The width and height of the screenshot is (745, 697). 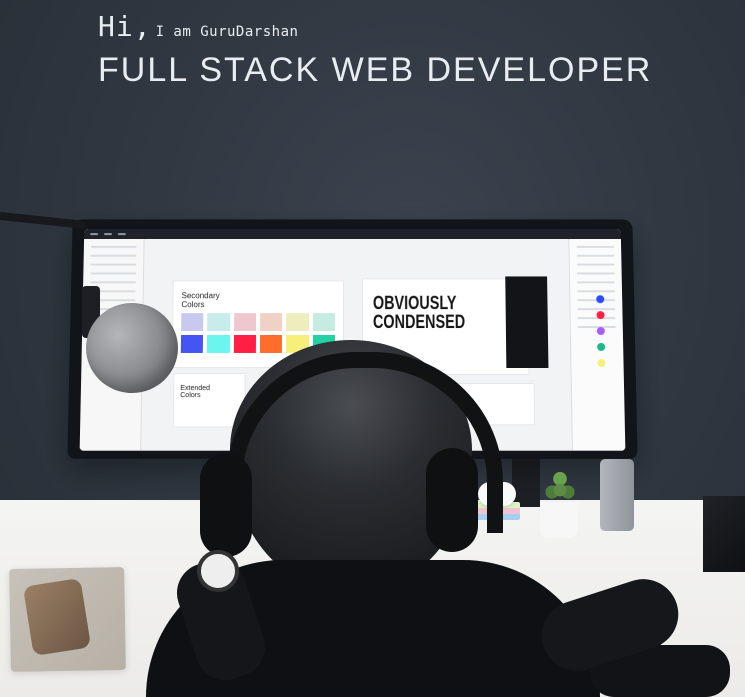 What do you see at coordinates (218, 571) in the screenshot?
I see `wristwatch` at bounding box center [218, 571].